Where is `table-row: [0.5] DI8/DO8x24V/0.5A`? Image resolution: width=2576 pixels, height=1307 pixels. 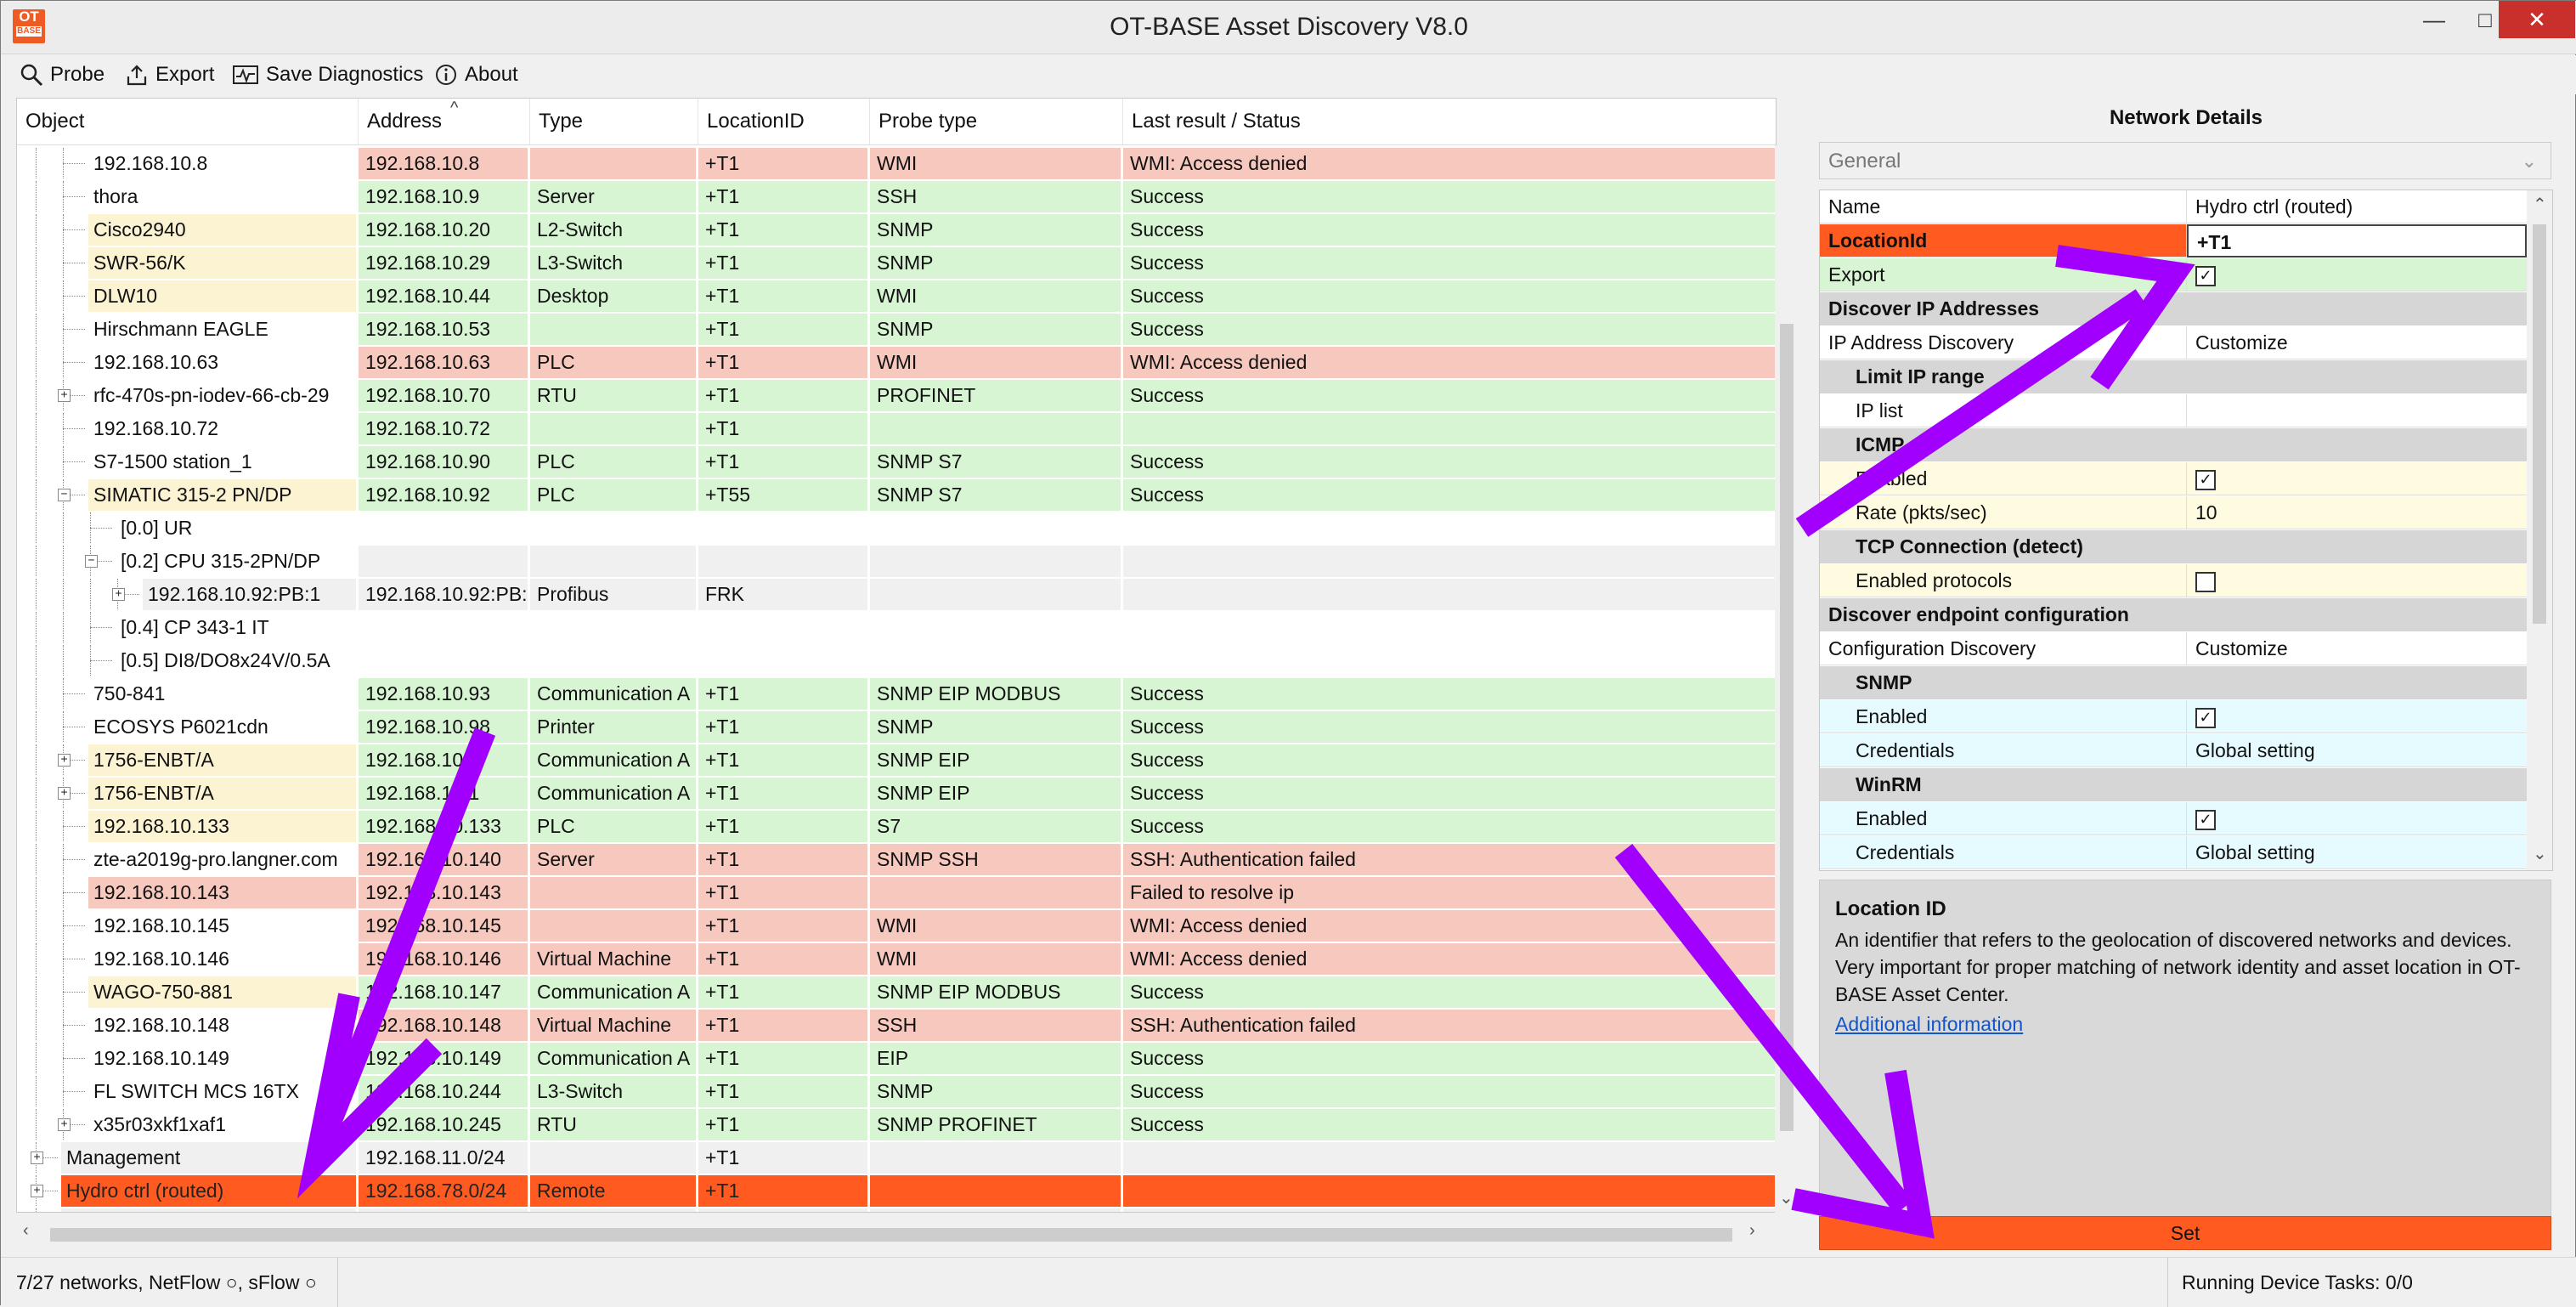
table-row: [0.5] DI8/DO8x24V/0.5A is located at coordinates (896, 661).